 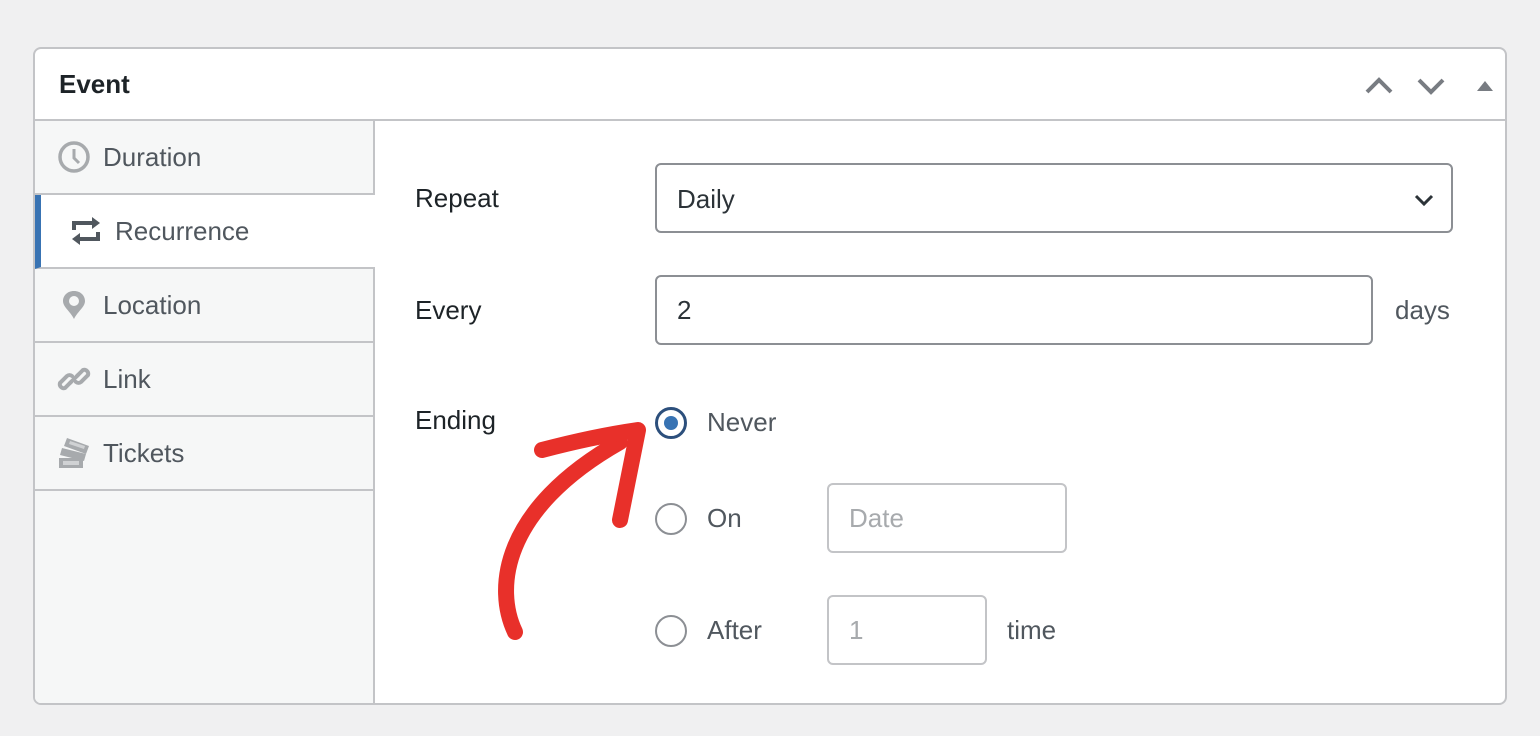 I want to click on triangle-up-icon, so click(x=1485, y=86).